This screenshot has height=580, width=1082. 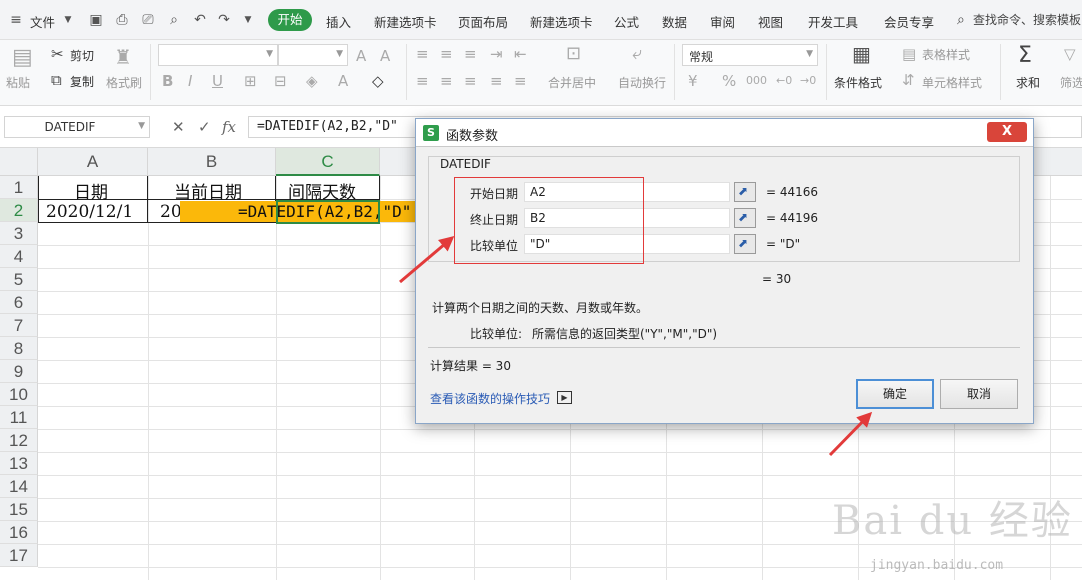 What do you see at coordinates (427, 260) in the screenshot?
I see `arrow-to-params` at bounding box center [427, 260].